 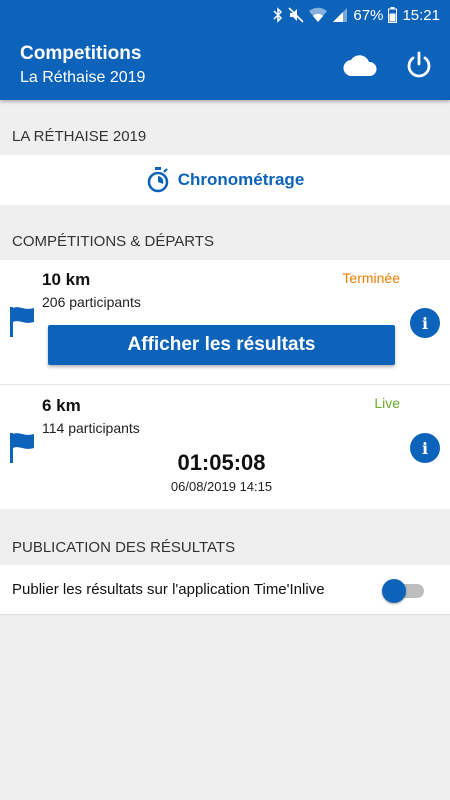 What do you see at coordinates (318, 15) in the screenshot?
I see `wifi-icon` at bounding box center [318, 15].